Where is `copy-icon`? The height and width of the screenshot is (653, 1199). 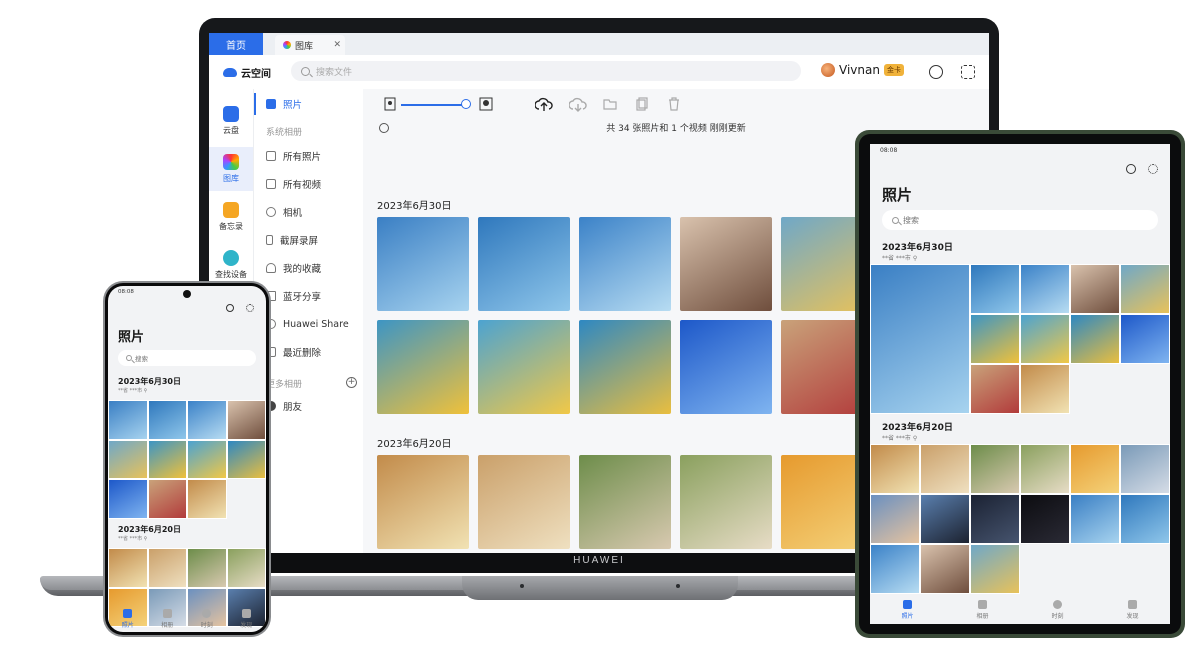 copy-icon is located at coordinates (642, 104).